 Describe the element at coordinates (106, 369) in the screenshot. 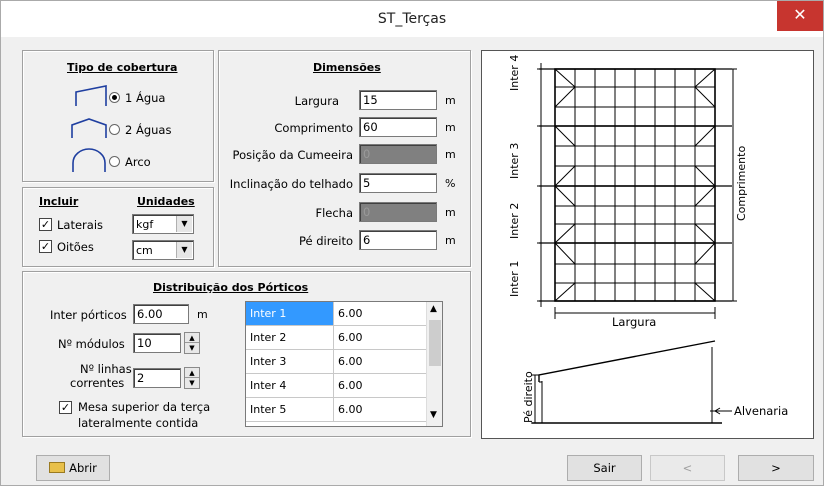

I see `linhas-label-1: Nº linhas` at that location.